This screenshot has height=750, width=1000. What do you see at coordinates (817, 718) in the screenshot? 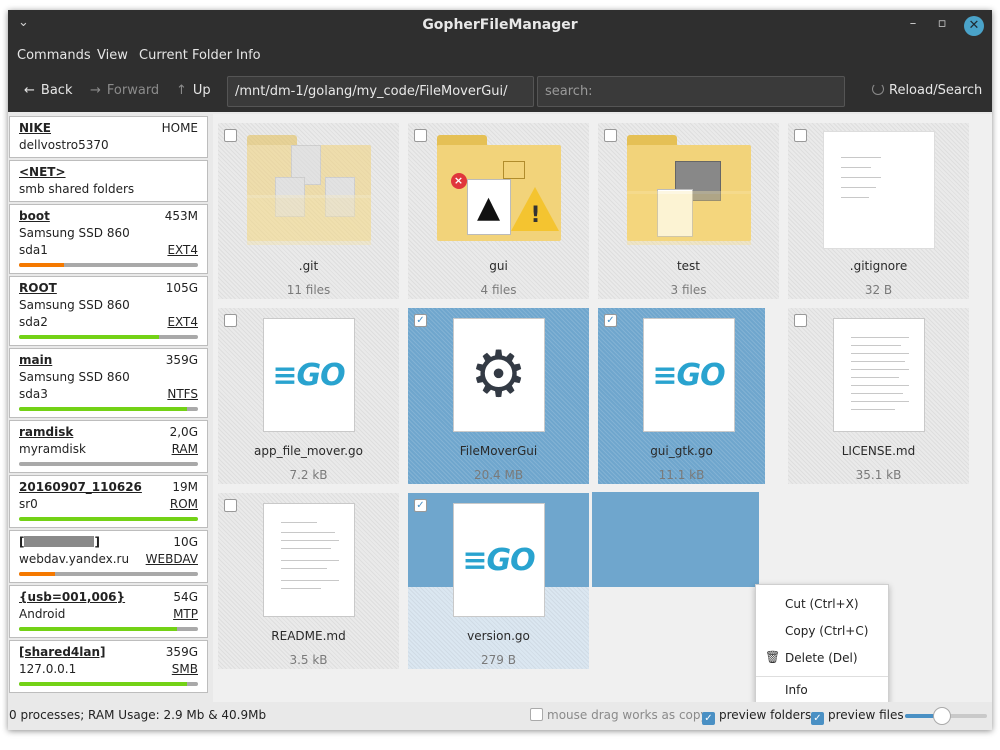
I see `preview-files-checkbox: ✓` at bounding box center [817, 718].